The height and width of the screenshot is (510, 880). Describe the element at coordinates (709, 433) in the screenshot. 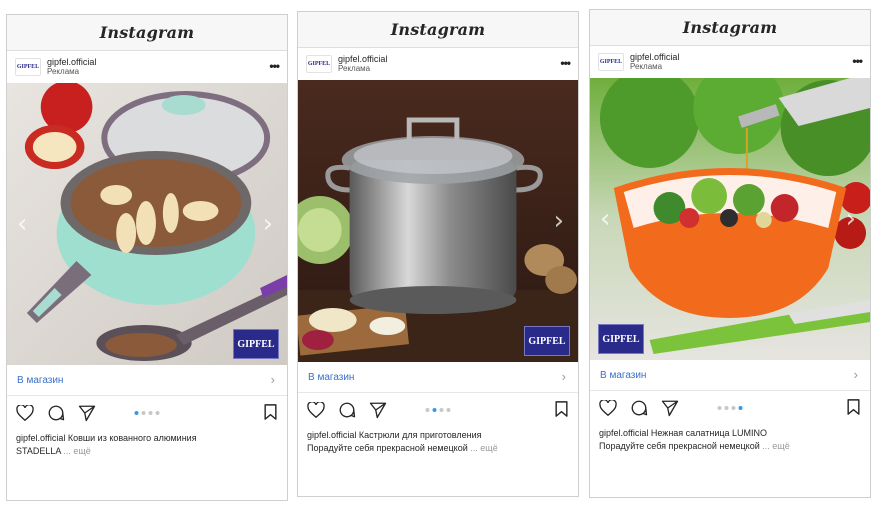

I see `caption-text: Нежная салатница LUMINO` at that location.